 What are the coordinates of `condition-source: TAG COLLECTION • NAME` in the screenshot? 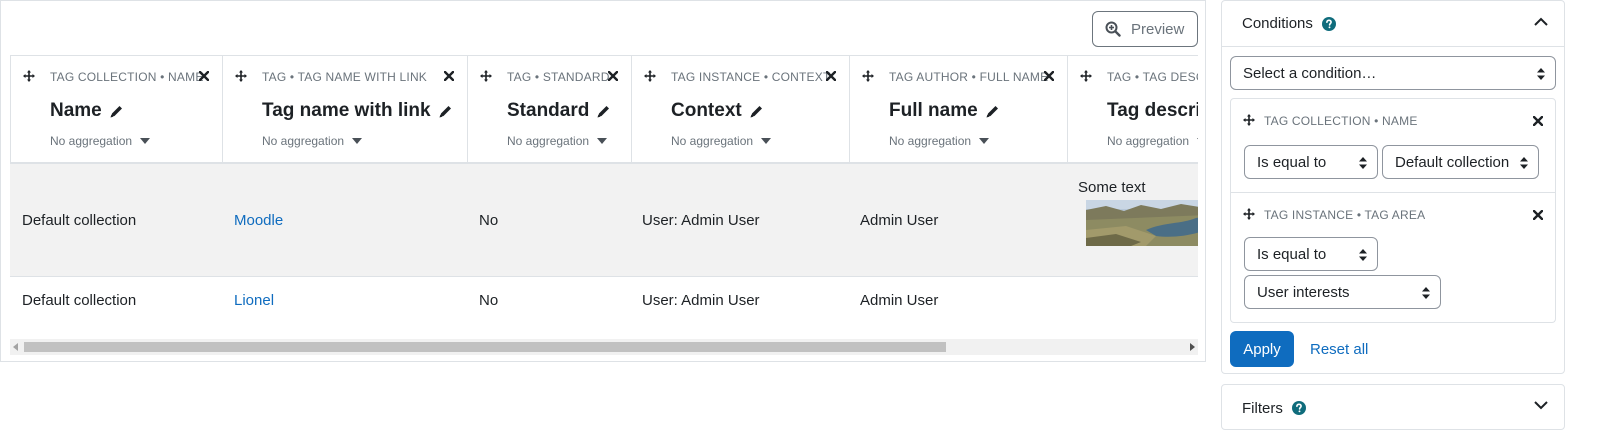 It's located at (1341, 121).